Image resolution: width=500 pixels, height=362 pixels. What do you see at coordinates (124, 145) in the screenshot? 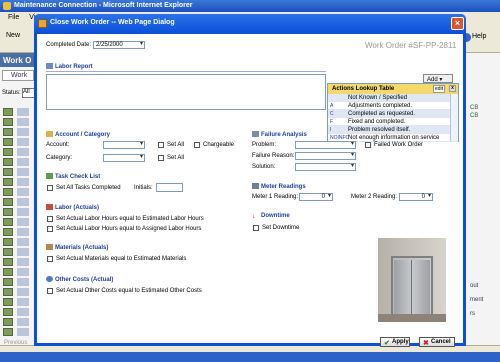
I see `account-select` at bounding box center [124, 145].